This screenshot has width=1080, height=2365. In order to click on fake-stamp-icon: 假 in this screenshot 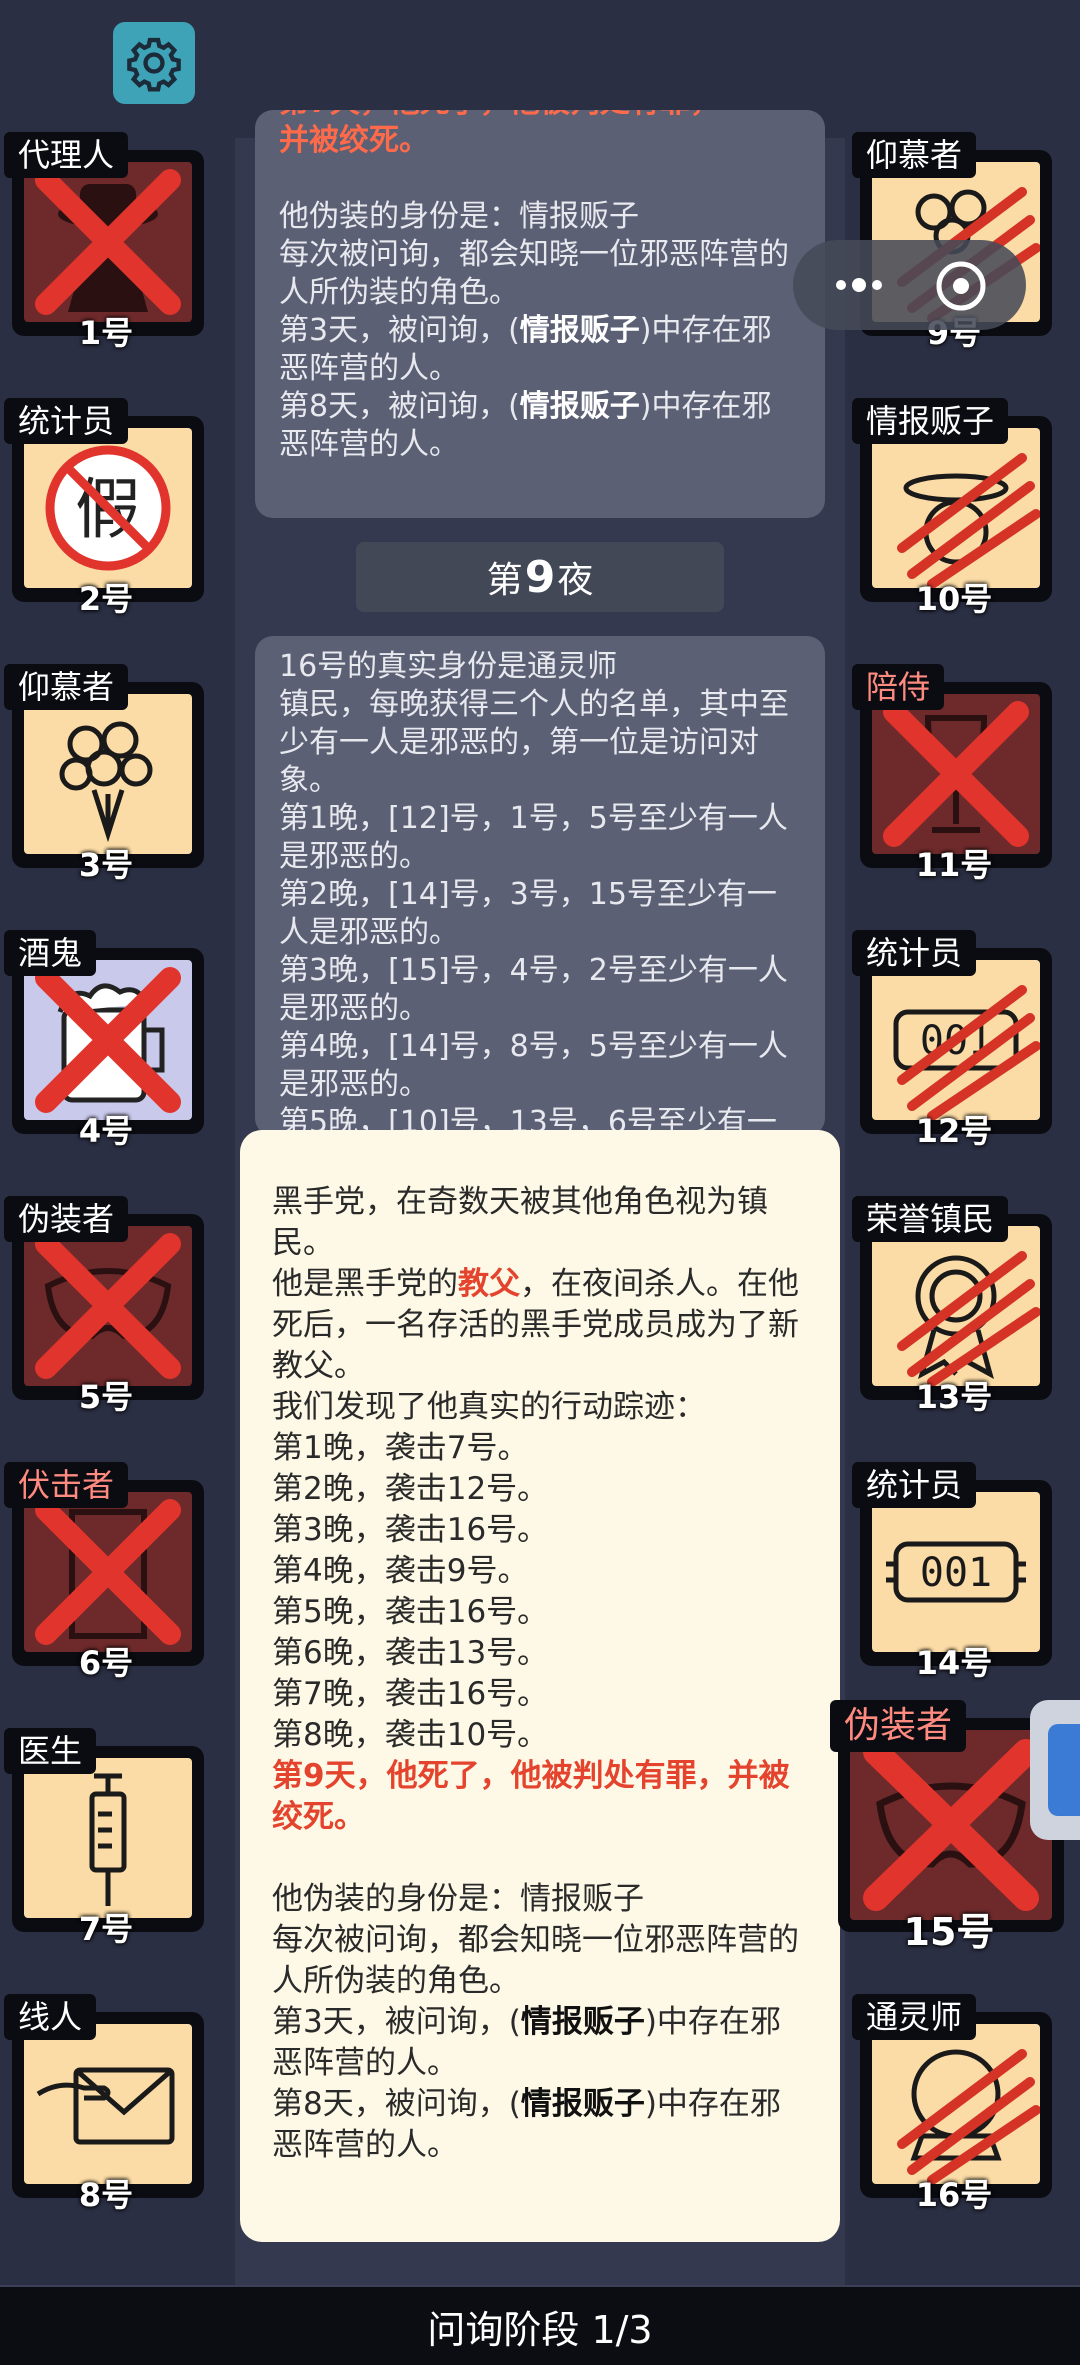, I will do `click(108, 508)`.